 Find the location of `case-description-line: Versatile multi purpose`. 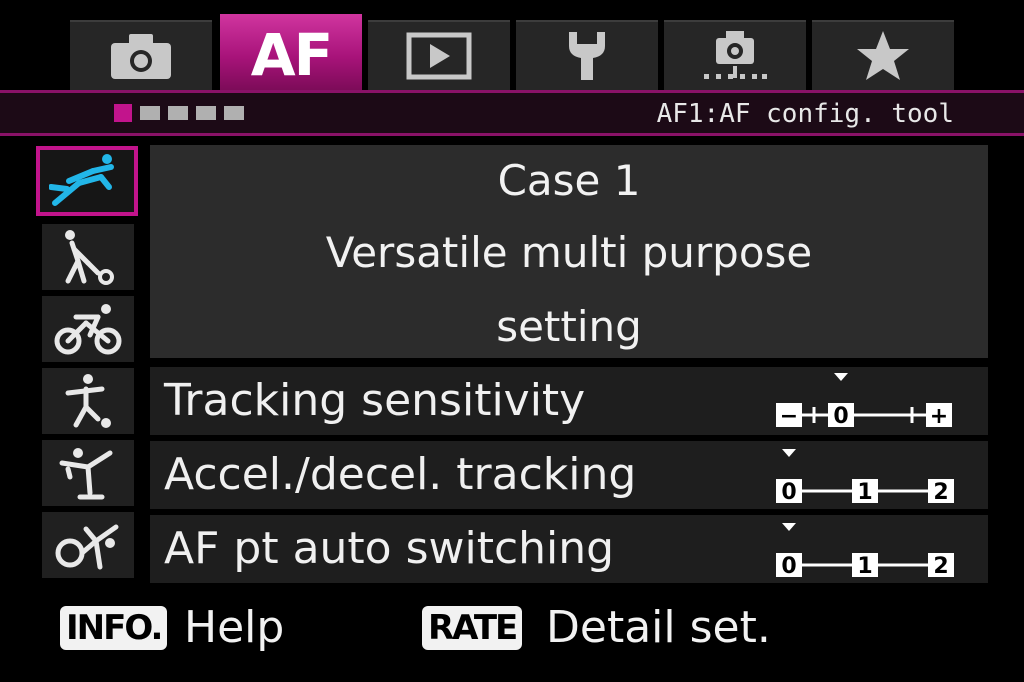

case-description-line: Versatile multi purpose is located at coordinates (569, 252).